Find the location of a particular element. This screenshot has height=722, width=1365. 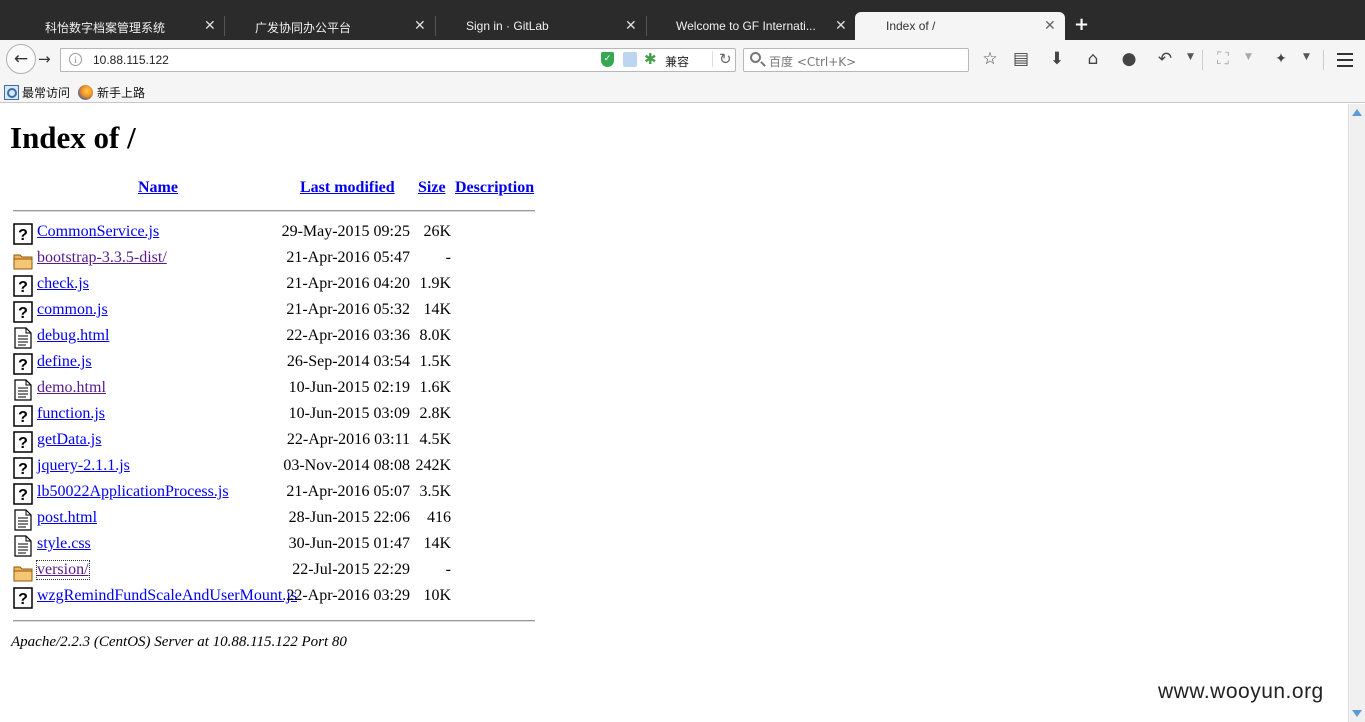

file-modified: 10-Jun-2015 03:09 is located at coordinates (349, 413).